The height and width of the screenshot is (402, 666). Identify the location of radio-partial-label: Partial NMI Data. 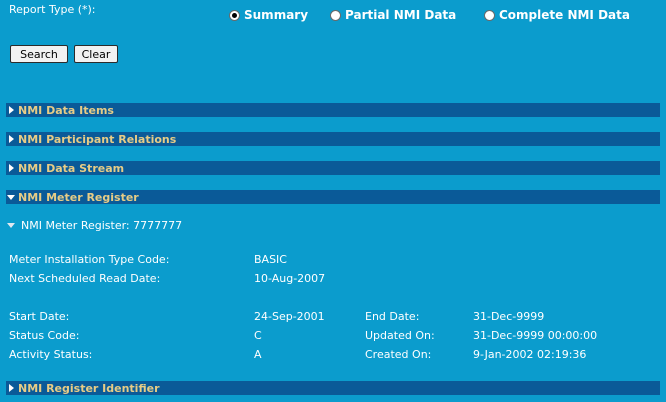
(401, 15).